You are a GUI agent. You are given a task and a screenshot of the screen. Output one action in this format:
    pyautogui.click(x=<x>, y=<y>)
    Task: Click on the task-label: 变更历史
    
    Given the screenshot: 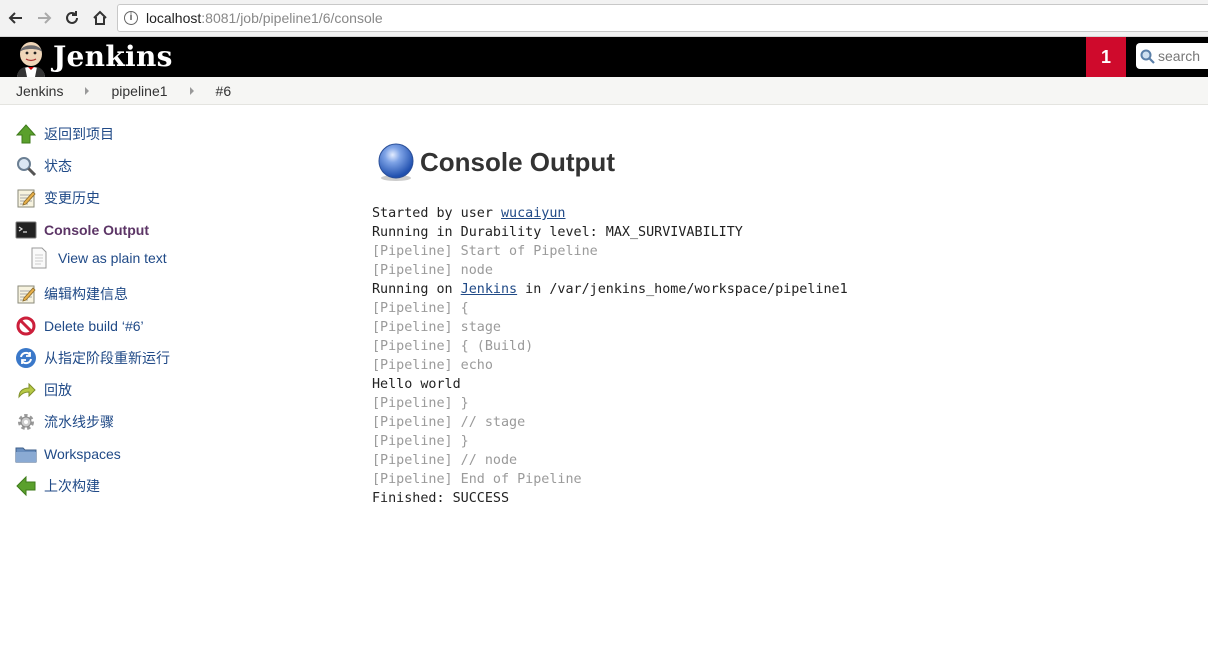 What is the action you would take?
    pyautogui.click(x=72, y=198)
    